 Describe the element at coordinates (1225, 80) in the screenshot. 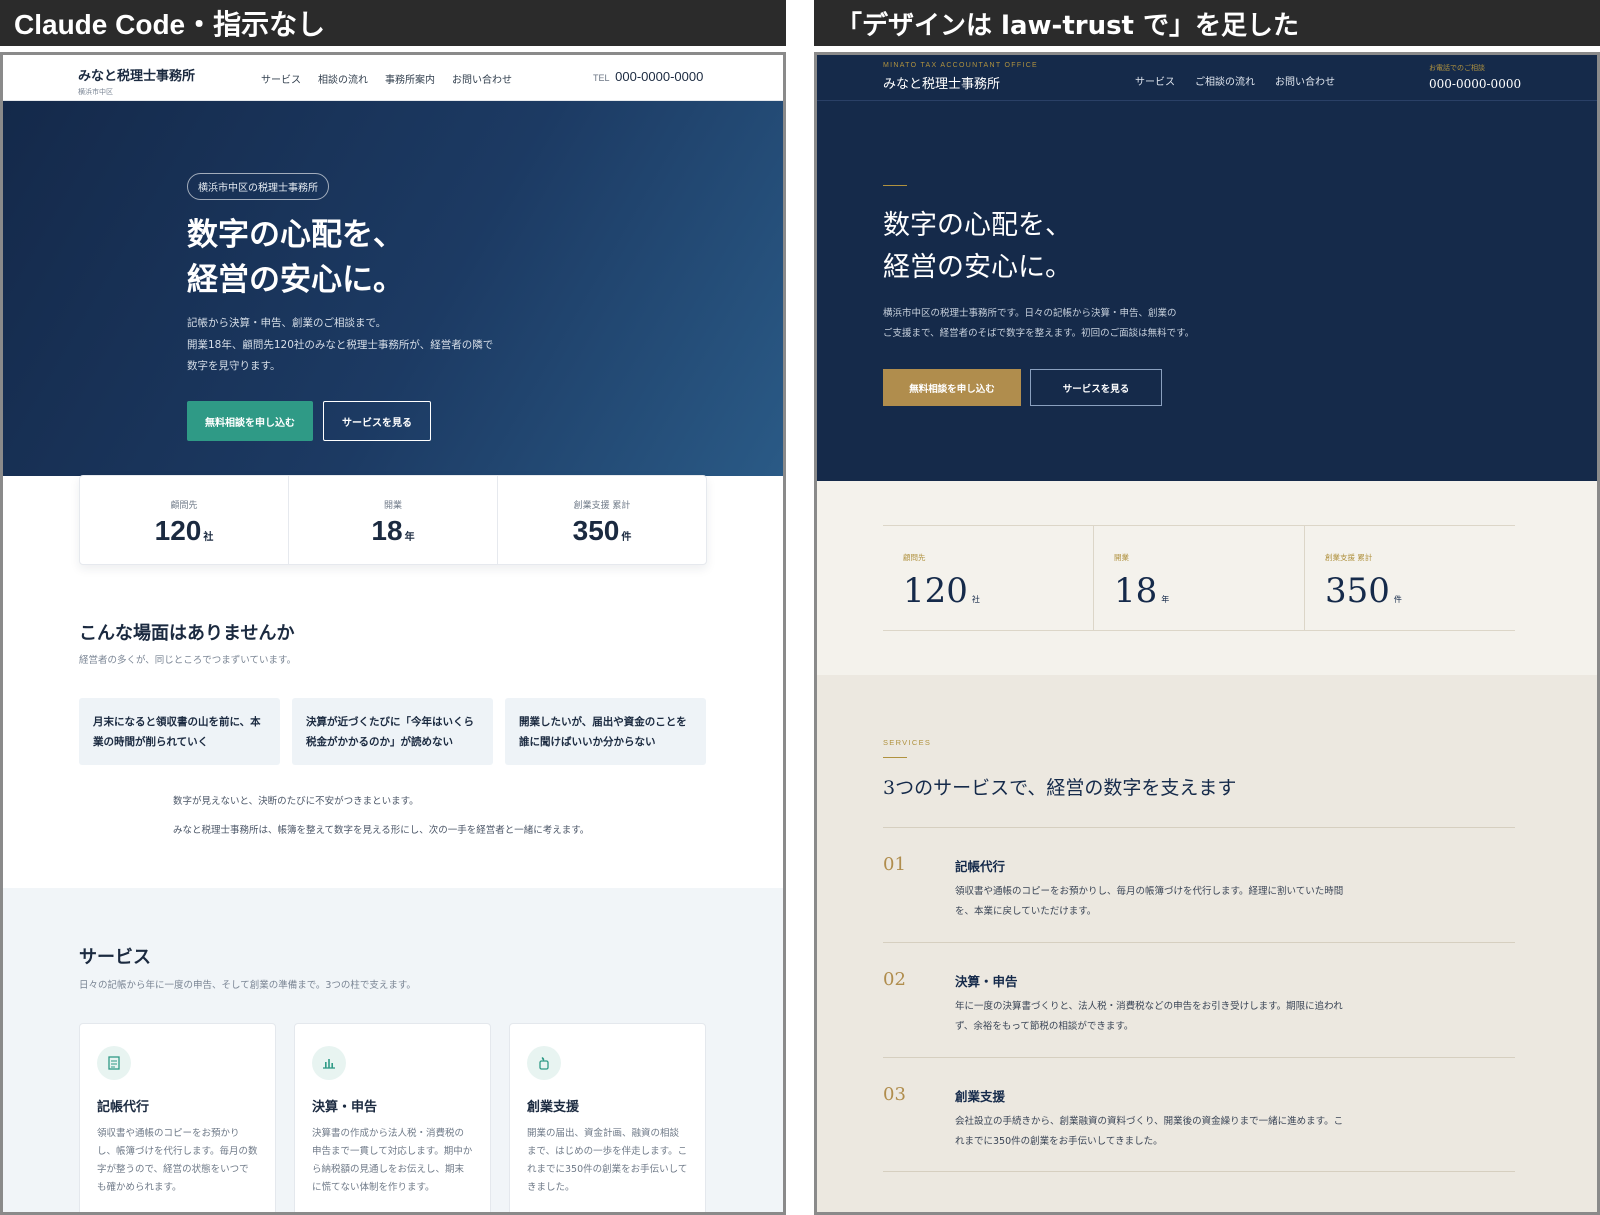

I see `nav-item-flow: ご相談の流れ` at that location.